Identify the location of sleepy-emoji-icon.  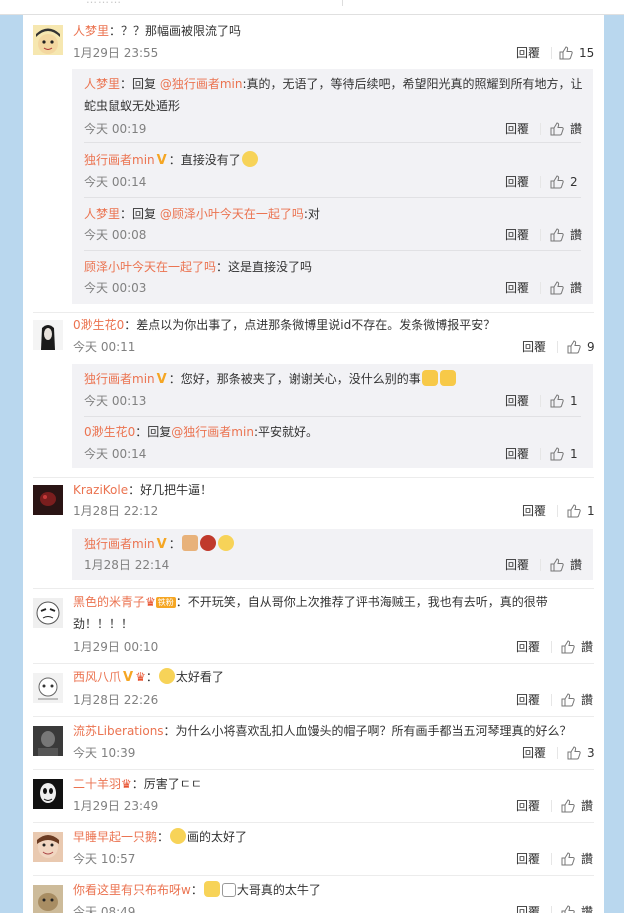
(249, 159).